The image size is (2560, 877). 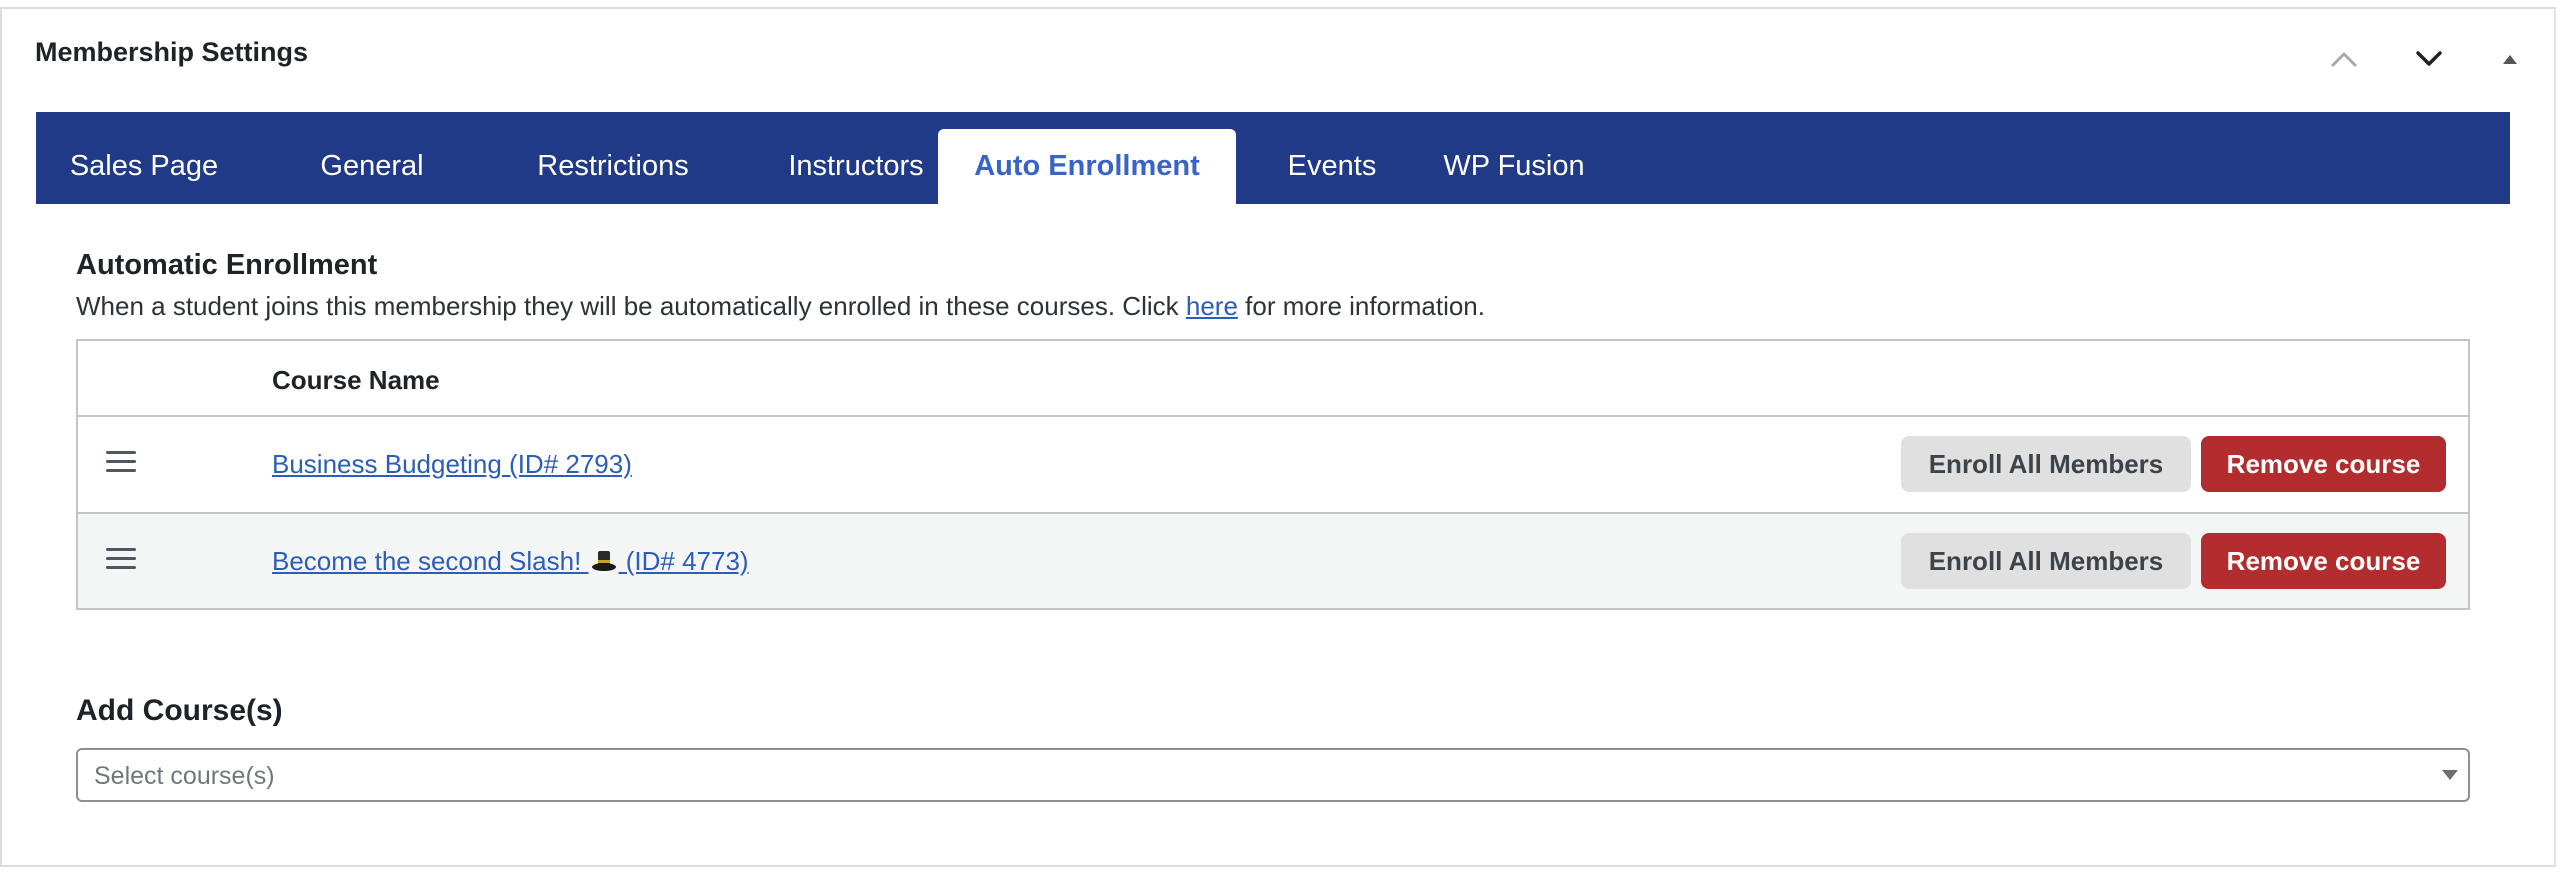 I want to click on course-link-text: Business Budgeting (ID# 2793), so click(x=452, y=464).